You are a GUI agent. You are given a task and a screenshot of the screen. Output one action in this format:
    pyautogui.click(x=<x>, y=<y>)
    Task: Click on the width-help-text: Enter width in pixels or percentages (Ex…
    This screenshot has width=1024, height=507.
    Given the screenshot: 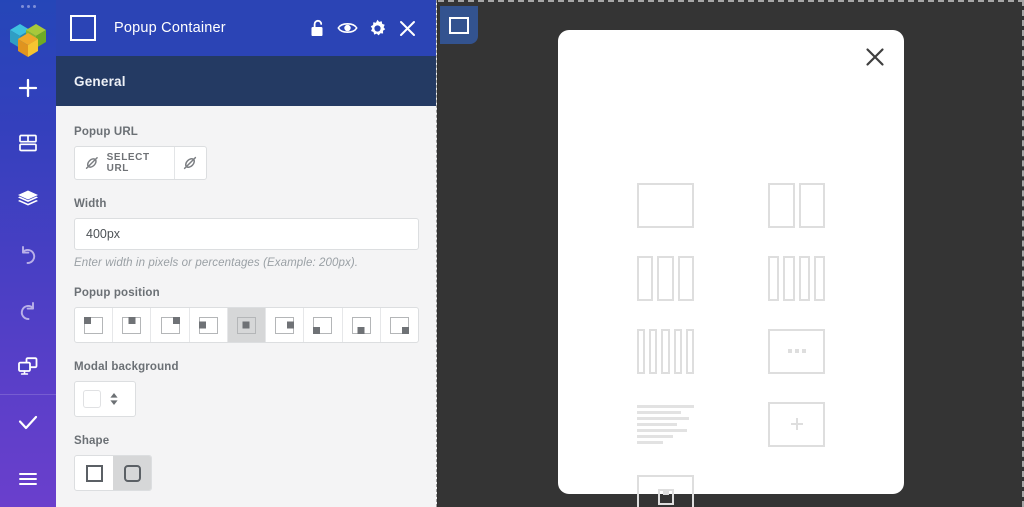 What is the action you would take?
    pyautogui.click(x=216, y=263)
    